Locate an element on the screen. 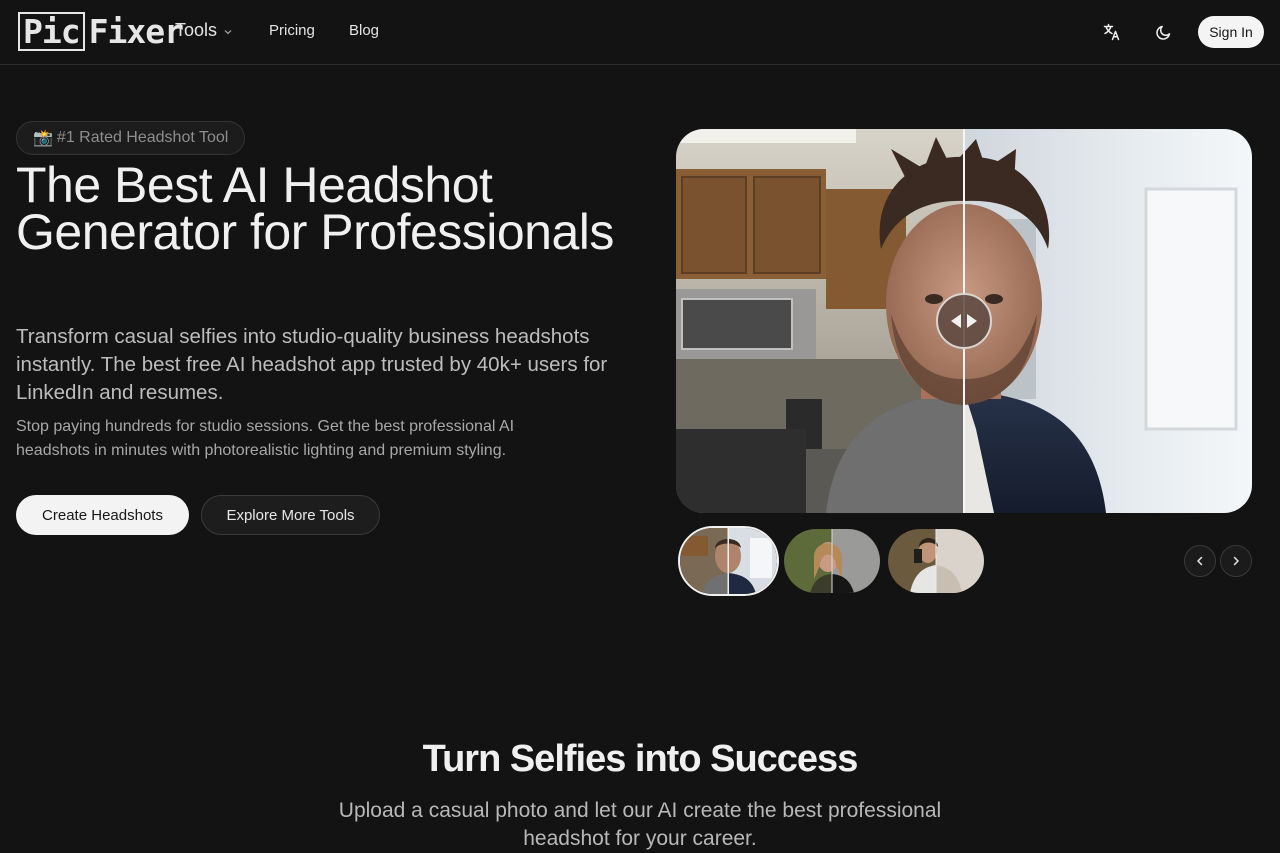 The image size is (1280, 853). theme-toggle-button is located at coordinates (1164, 32).